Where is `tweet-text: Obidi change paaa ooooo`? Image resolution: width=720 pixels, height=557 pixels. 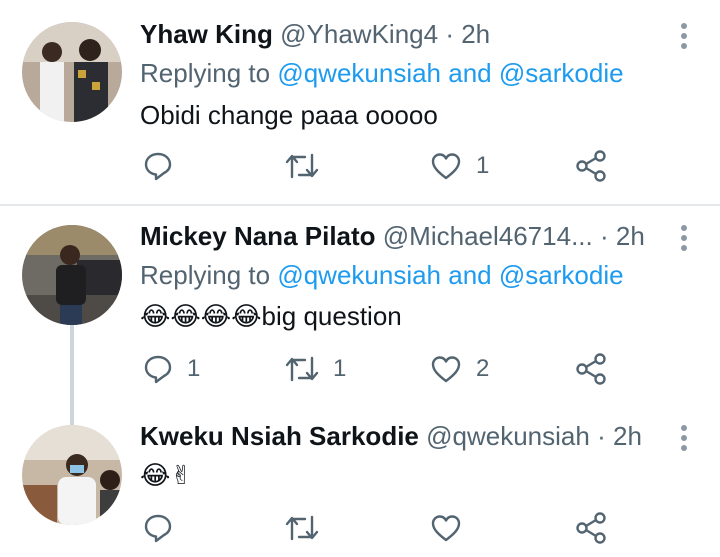 tweet-text: Obidi change paaa ooooo is located at coordinates (289, 115).